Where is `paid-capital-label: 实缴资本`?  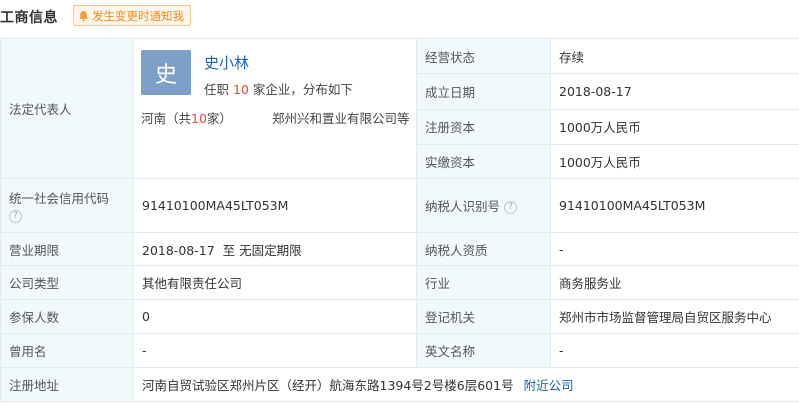
paid-capital-label: 实缴资本 is located at coordinates (483, 161).